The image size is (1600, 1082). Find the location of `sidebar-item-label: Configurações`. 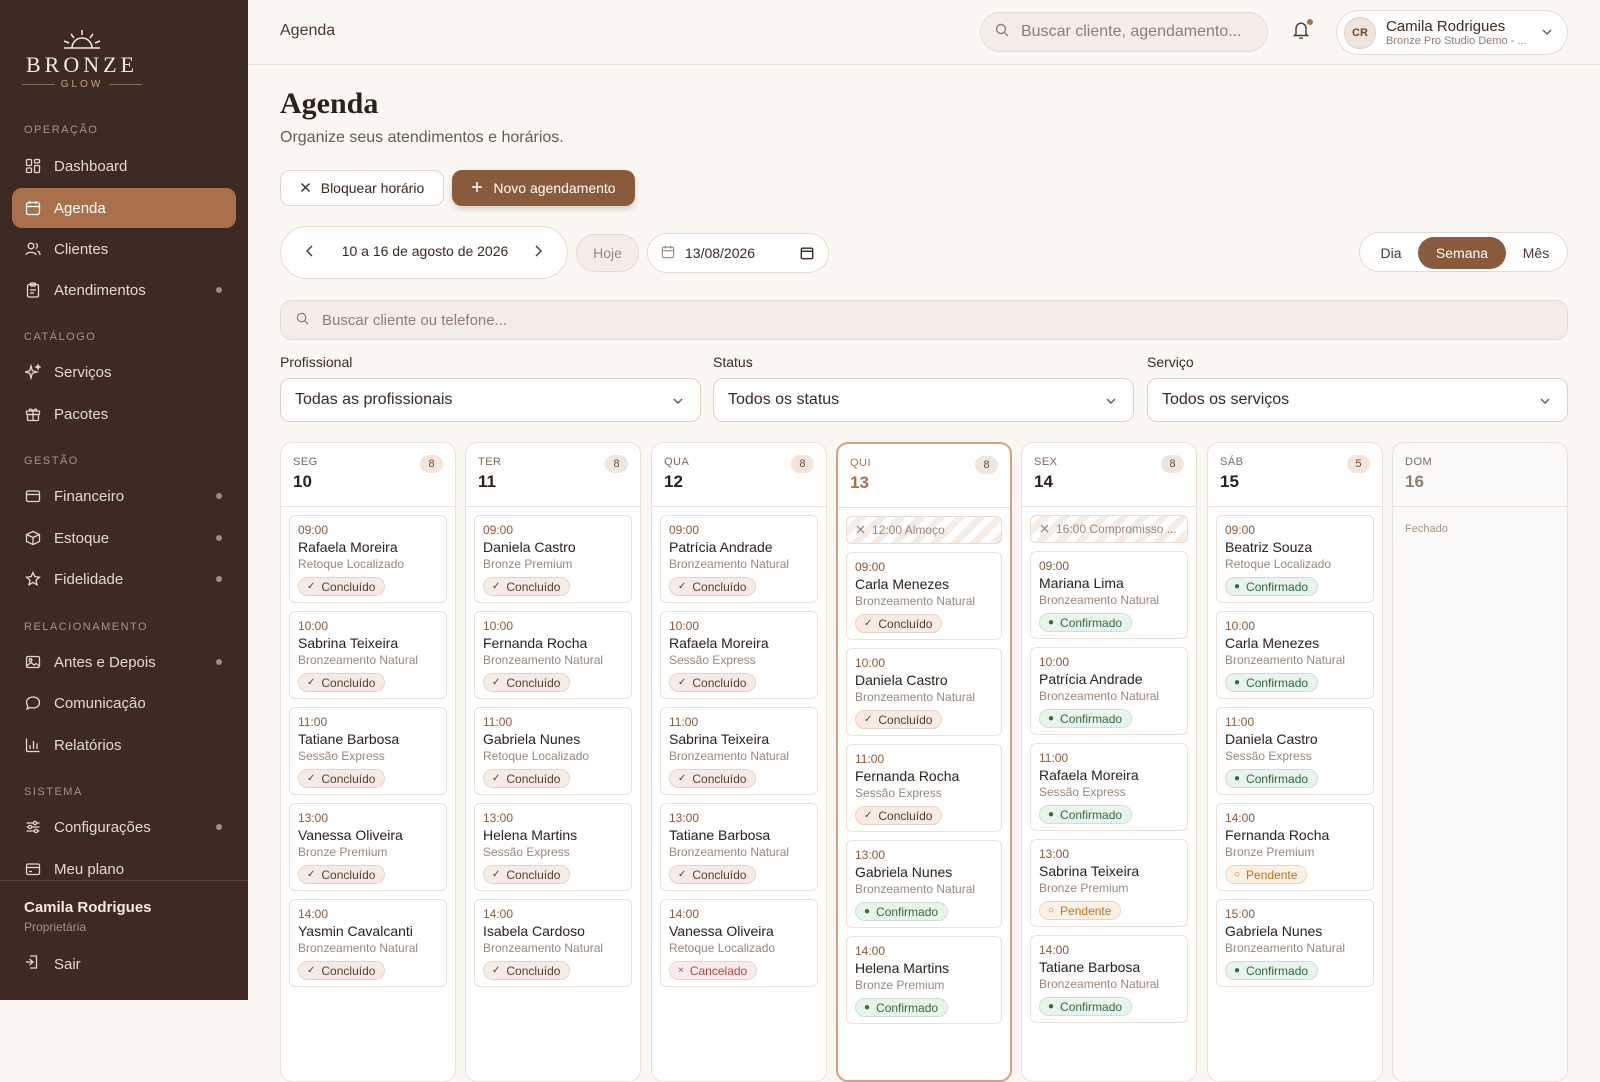

sidebar-item-label: Configurações is located at coordinates (102, 827).